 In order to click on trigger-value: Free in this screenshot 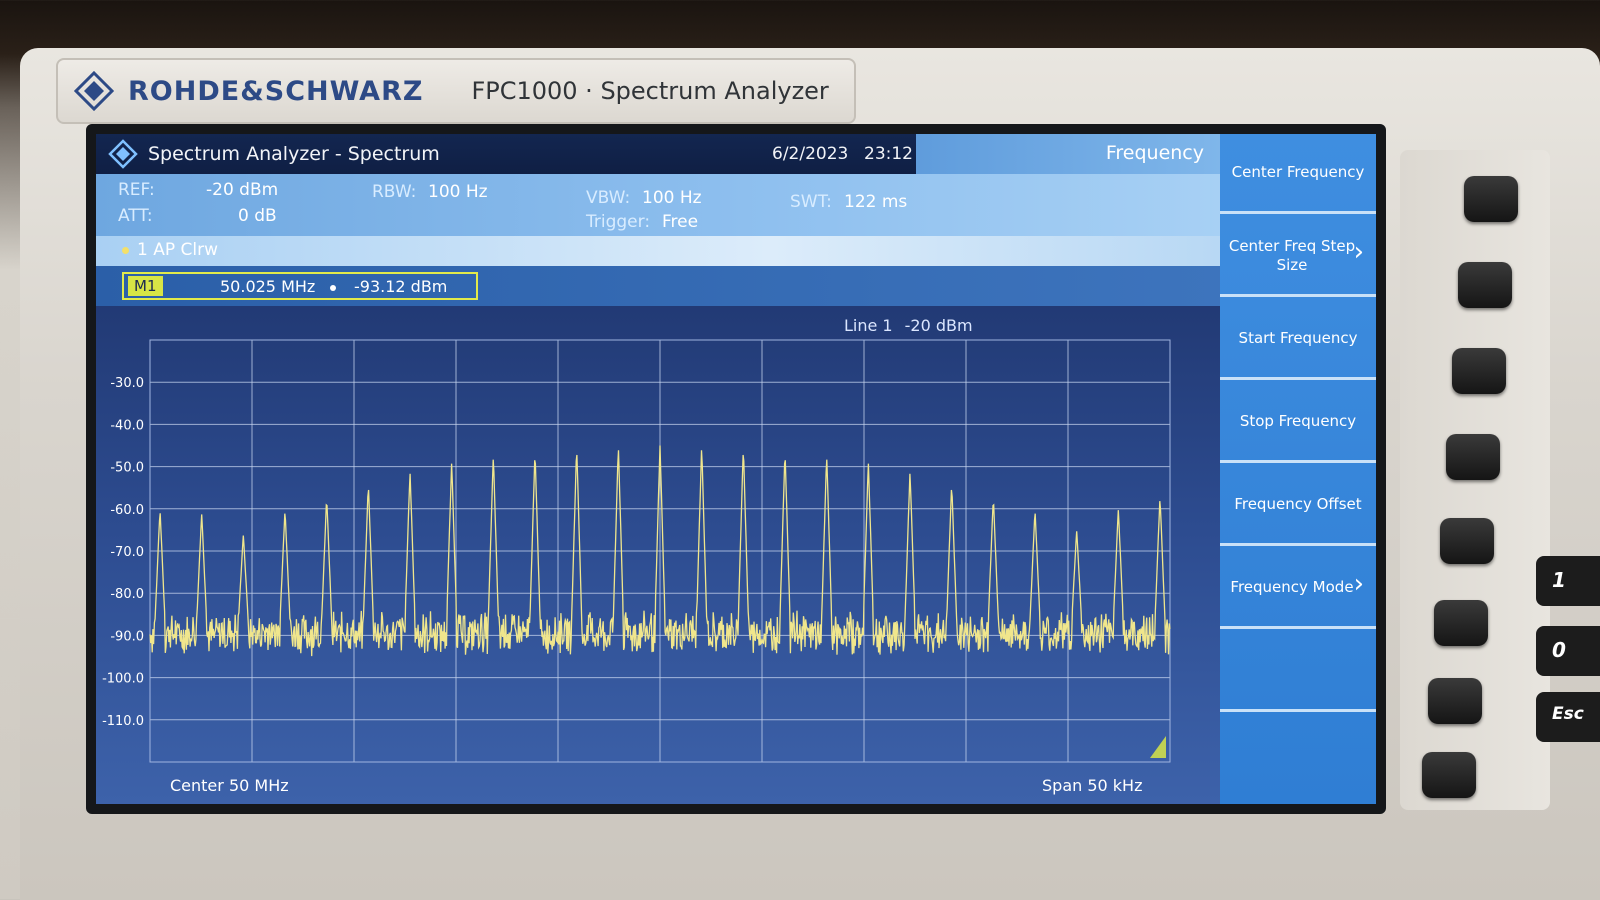, I will do `click(680, 222)`.